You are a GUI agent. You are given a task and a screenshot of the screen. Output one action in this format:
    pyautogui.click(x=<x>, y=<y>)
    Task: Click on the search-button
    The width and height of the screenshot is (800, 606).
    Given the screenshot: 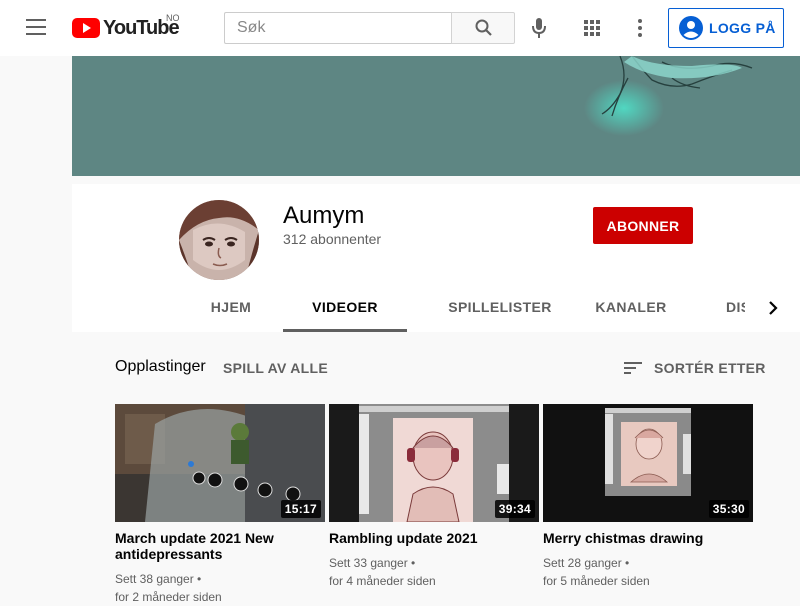 What is the action you would take?
    pyautogui.click(x=483, y=28)
    